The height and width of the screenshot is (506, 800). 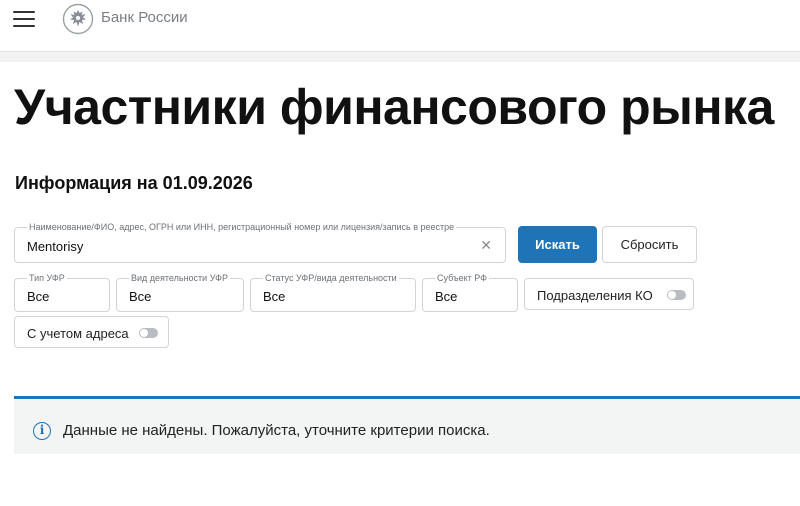 I want to click on search-button: Искать, so click(x=557, y=244).